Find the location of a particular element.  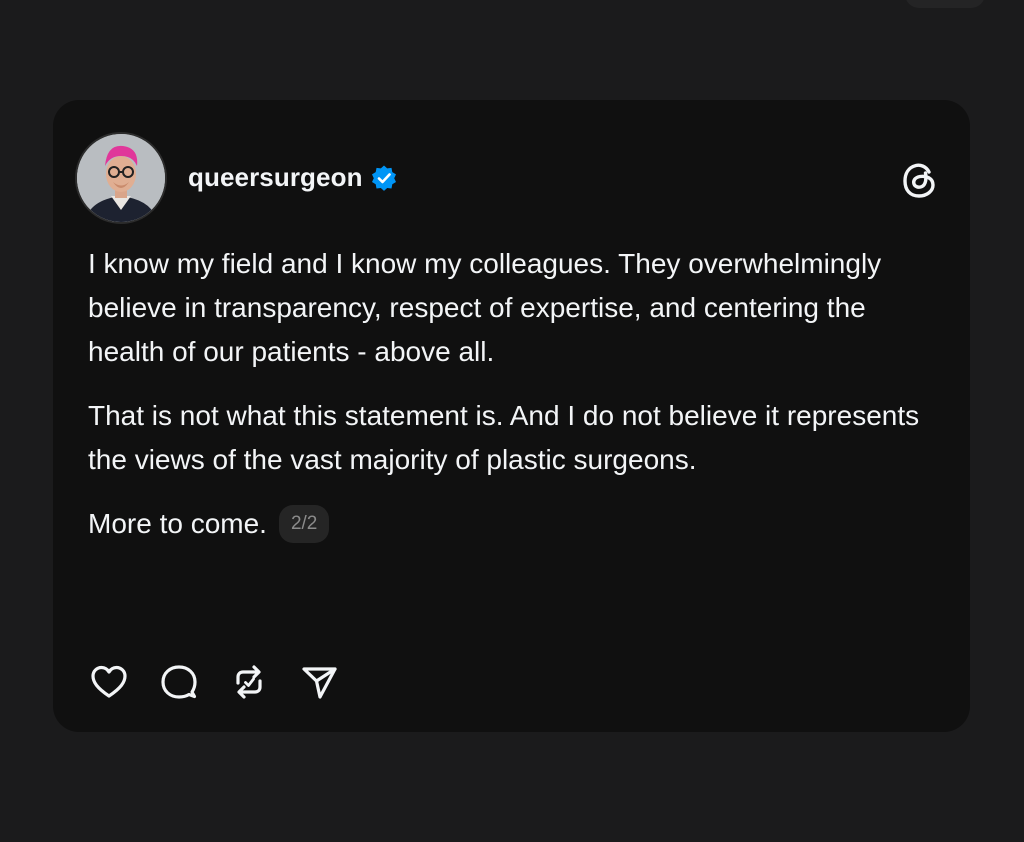

post-last-line: More to come. 2/2 is located at coordinates (513, 524).